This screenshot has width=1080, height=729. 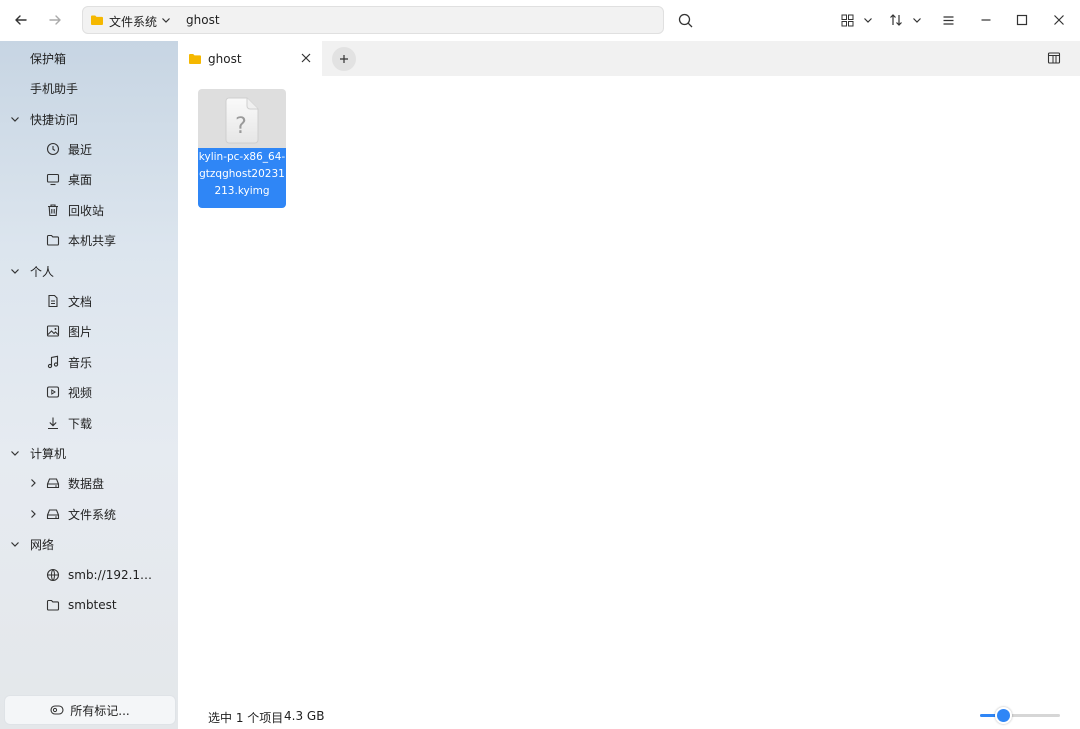 I want to click on arrow-left-icon, so click(x=21, y=20).